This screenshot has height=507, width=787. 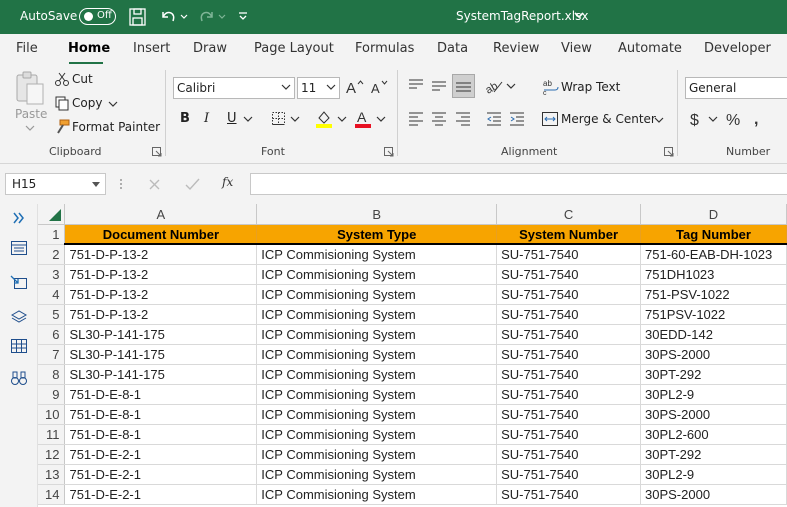 I want to click on tab-data: Data, so click(x=452, y=48).